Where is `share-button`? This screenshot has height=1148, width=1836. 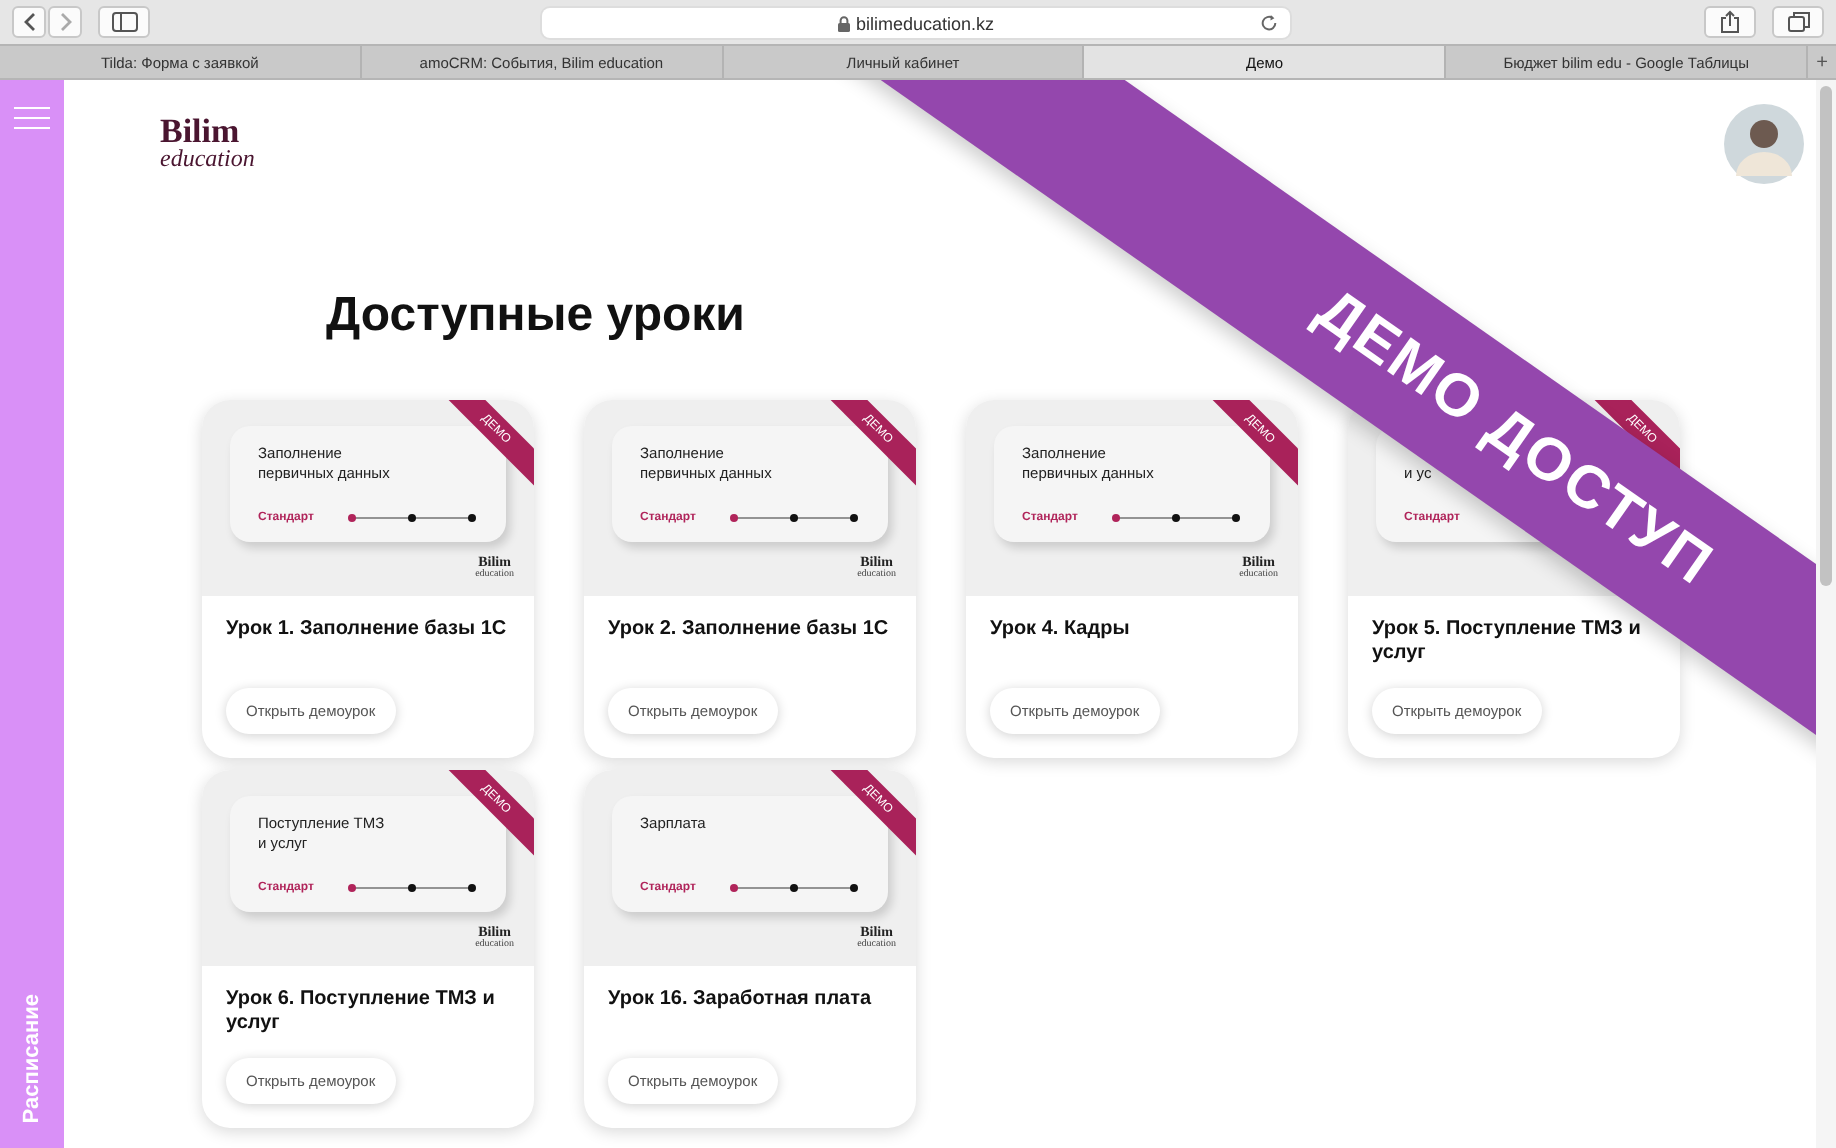 share-button is located at coordinates (1730, 22).